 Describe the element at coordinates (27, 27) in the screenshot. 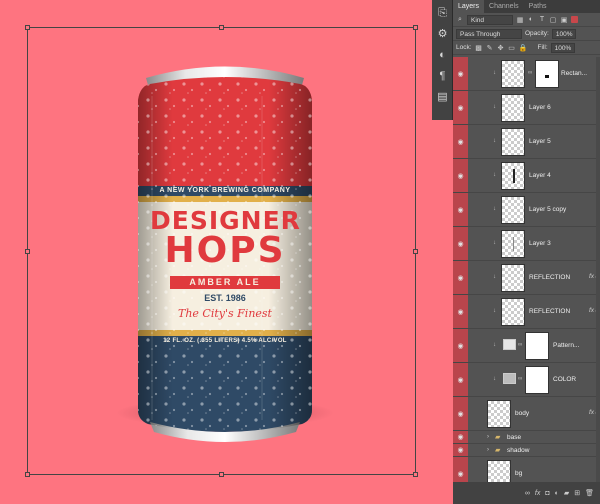

I see `transform-handle-tl` at that location.